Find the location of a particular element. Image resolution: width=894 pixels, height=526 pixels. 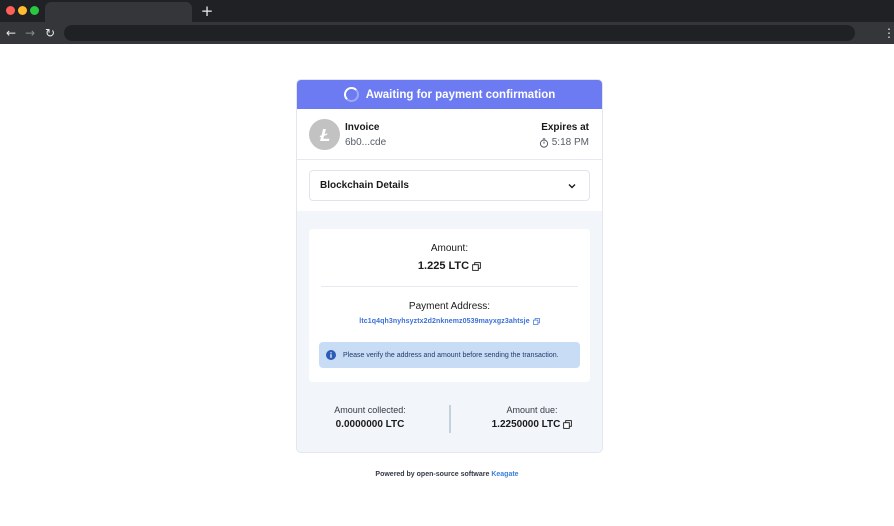

amount-collected-label: Amount collected: is located at coordinates (370, 410).